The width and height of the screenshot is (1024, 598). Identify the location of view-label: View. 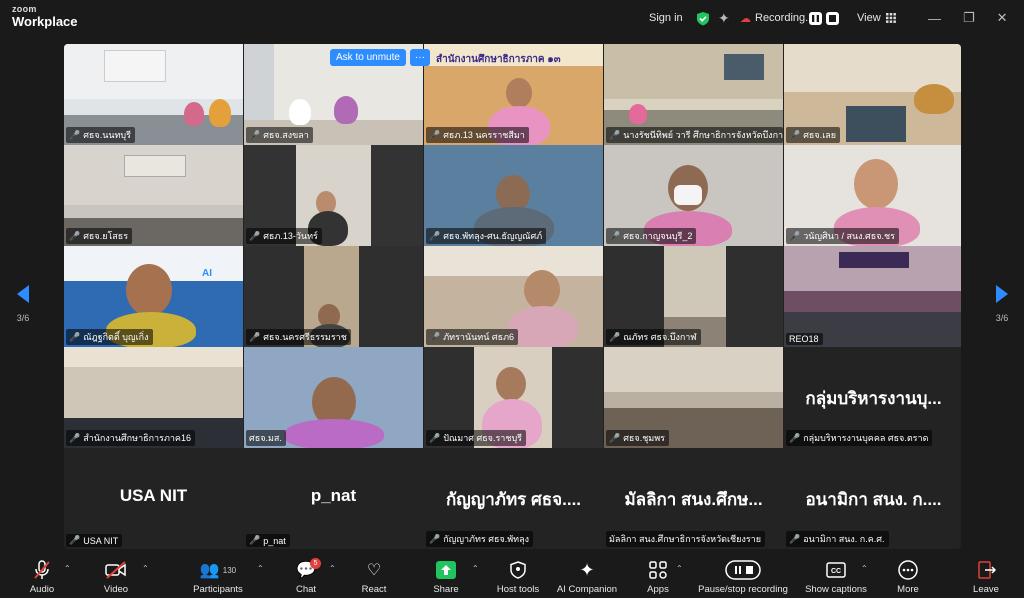
(869, 18).